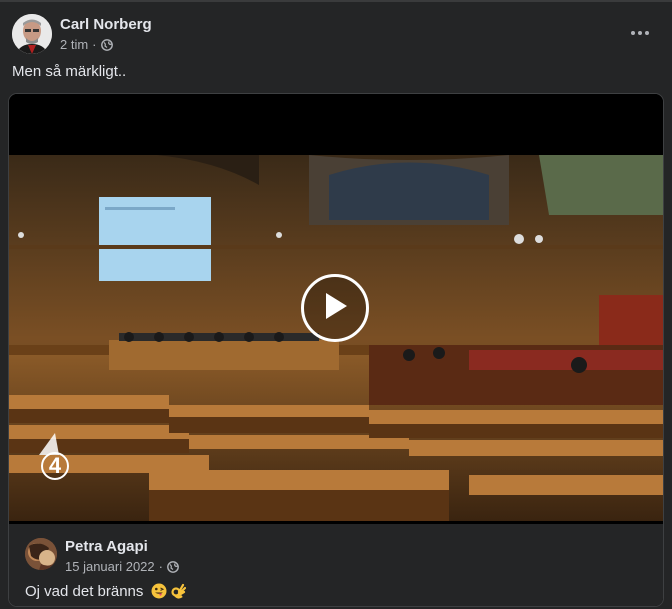 The height and width of the screenshot is (609, 672). What do you see at coordinates (84, 591) in the screenshot?
I see `shared-post-text-content: Oj vad det bränns` at bounding box center [84, 591].